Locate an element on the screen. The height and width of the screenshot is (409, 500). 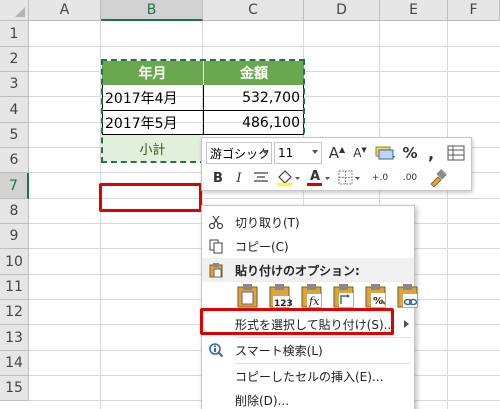
table-format-icon is located at coordinates (456, 153).